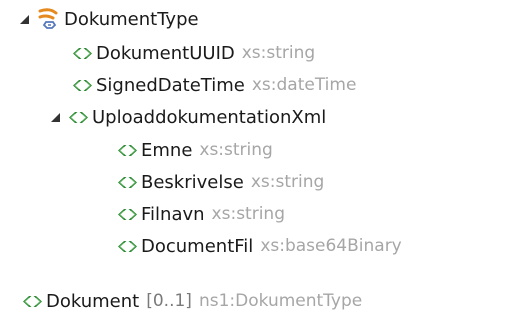  I want to click on tree-node-filnavn: Filnavn xs:string, so click(201, 214).